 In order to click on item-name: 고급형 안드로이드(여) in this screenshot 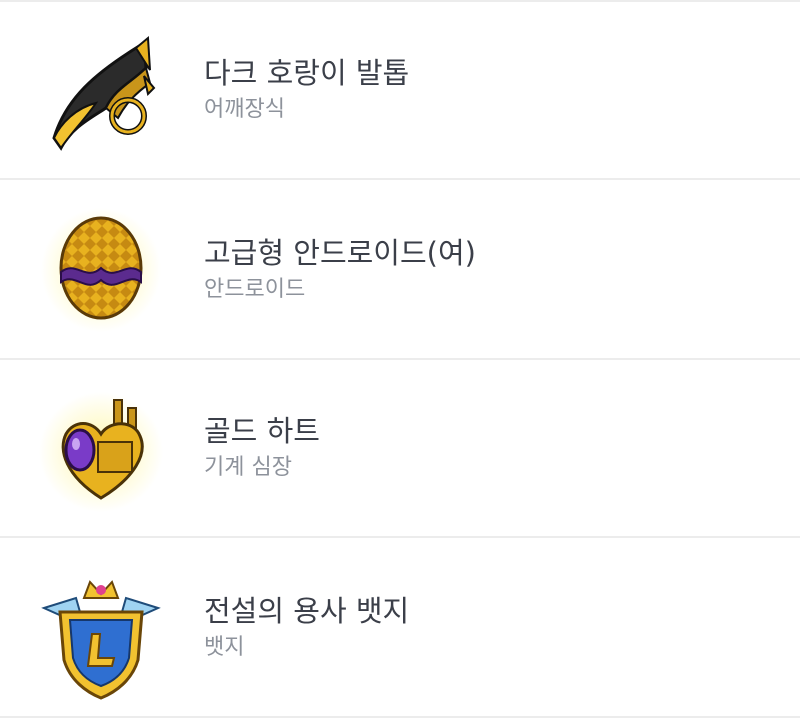, I will do `click(340, 253)`.